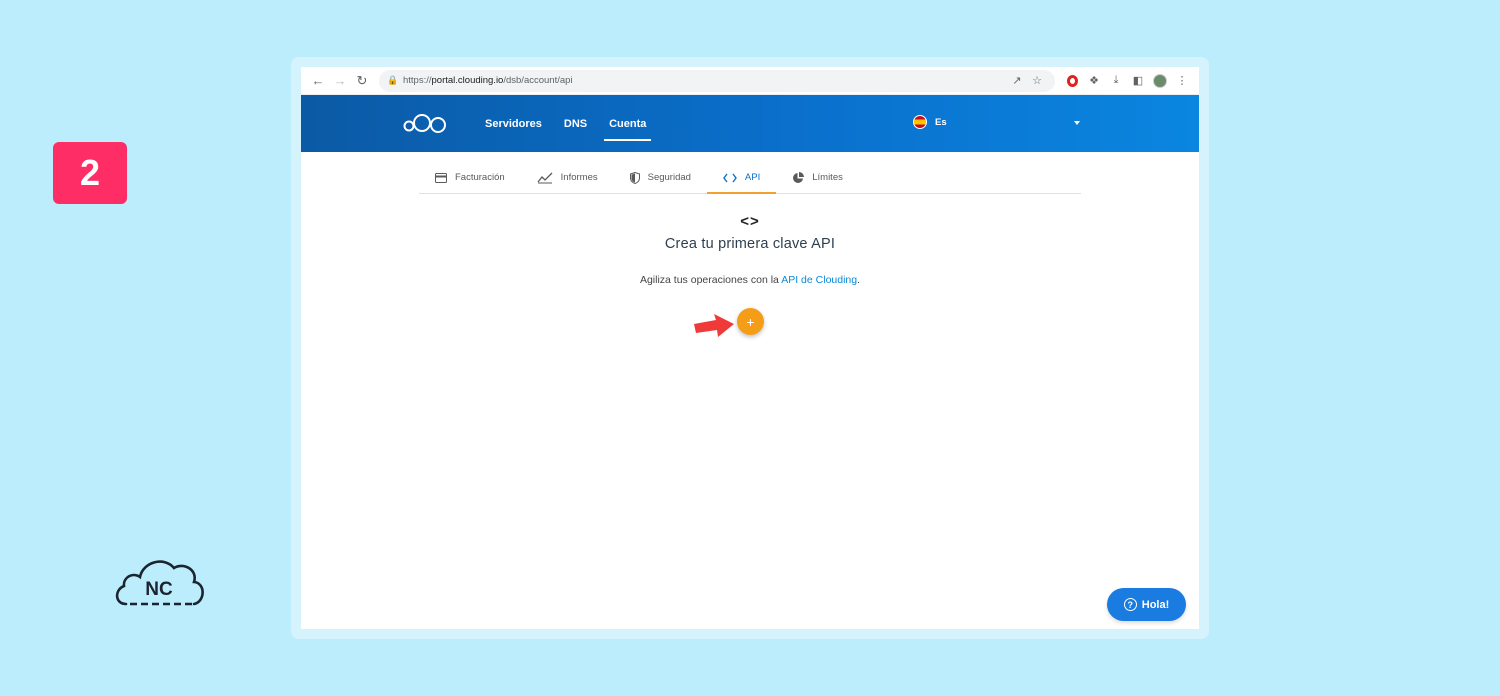  Describe the element at coordinates (819, 280) in the screenshot. I see `api-docs-link: API de Clouding` at that location.